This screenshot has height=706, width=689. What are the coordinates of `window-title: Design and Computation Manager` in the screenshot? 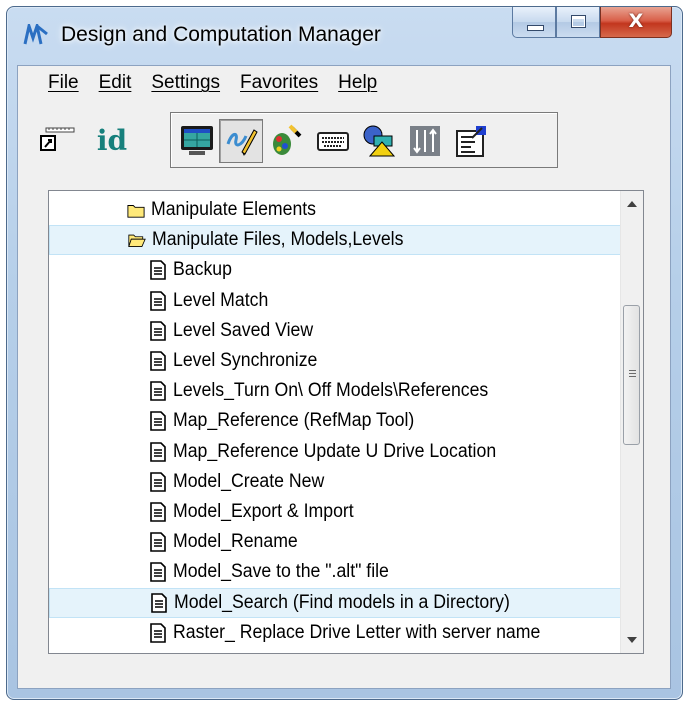 It's located at (221, 34).